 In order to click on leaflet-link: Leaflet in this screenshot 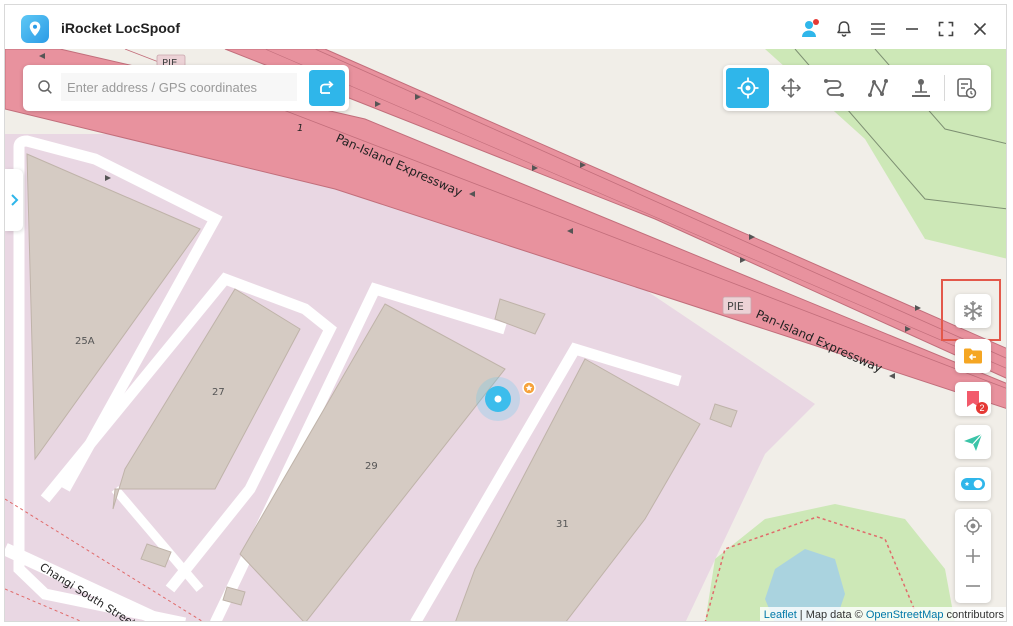, I will do `click(780, 615)`.